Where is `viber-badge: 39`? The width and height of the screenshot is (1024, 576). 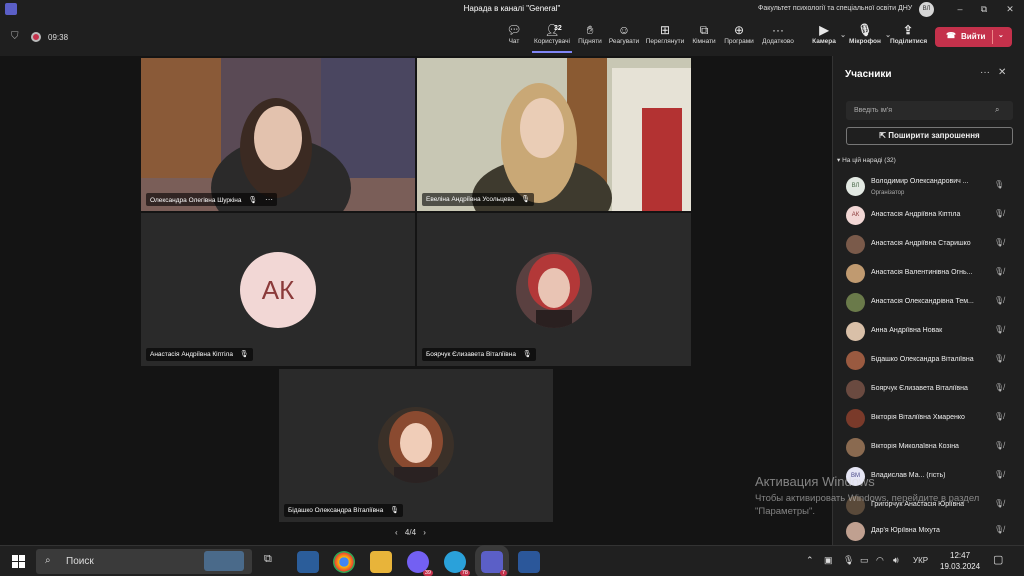
viber-badge: 39 is located at coordinates (427, 573).